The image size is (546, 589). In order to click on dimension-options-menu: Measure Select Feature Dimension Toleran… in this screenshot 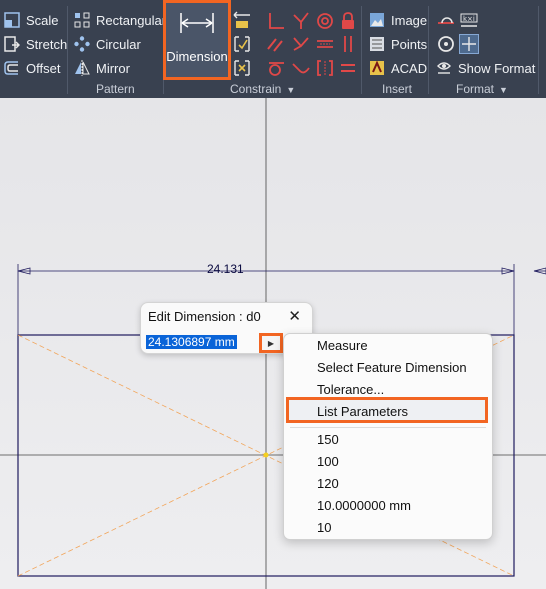, I will do `click(388, 436)`.